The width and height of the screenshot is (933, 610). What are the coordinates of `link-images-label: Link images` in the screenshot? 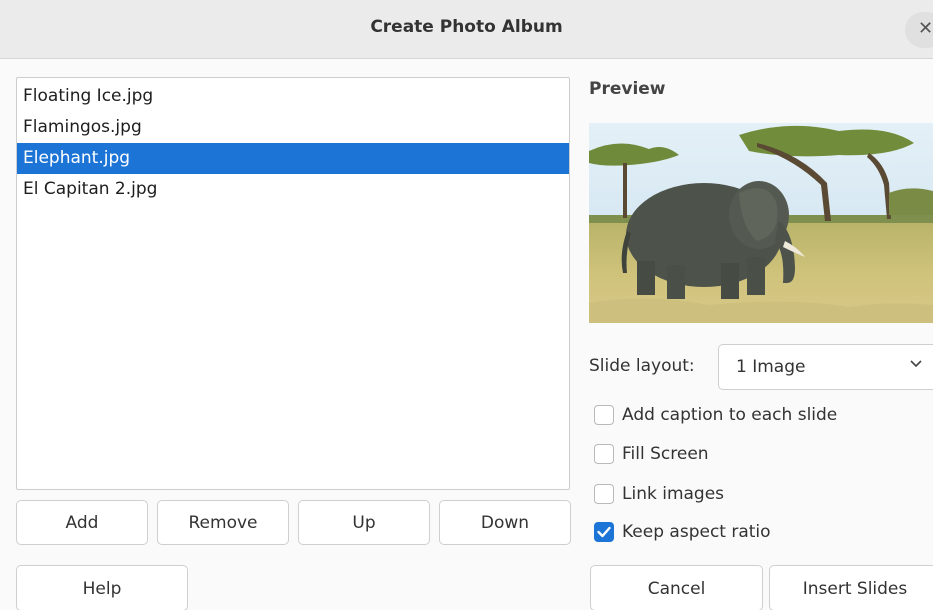 It's located at (673, 494).